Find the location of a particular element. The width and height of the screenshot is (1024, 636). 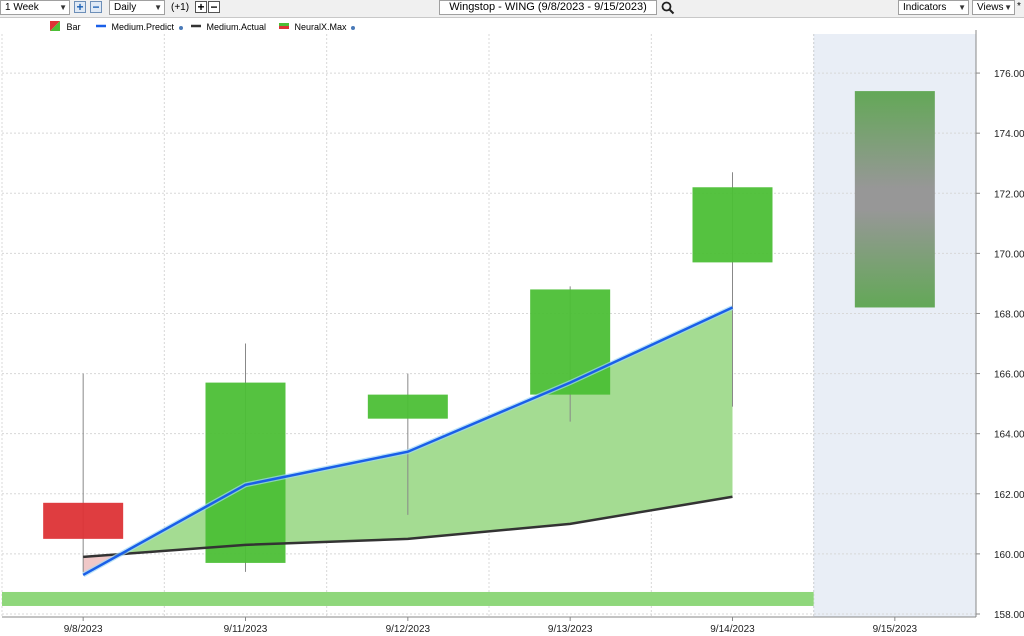

x-tick-label: 9/12/2023 is located at coordinates (408, 629).